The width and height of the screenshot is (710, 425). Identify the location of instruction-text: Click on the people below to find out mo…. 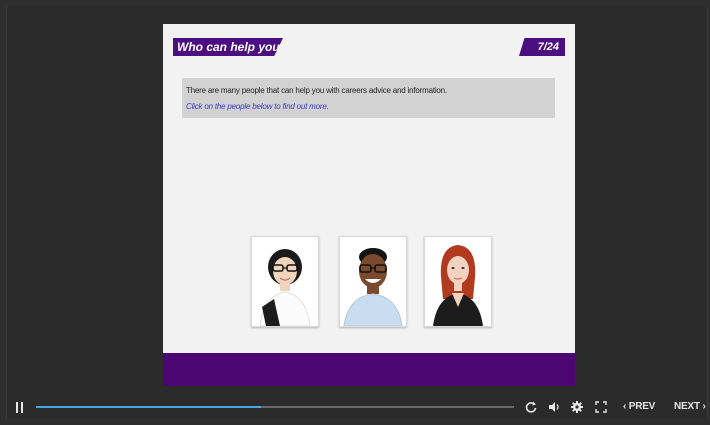
(257, 106).